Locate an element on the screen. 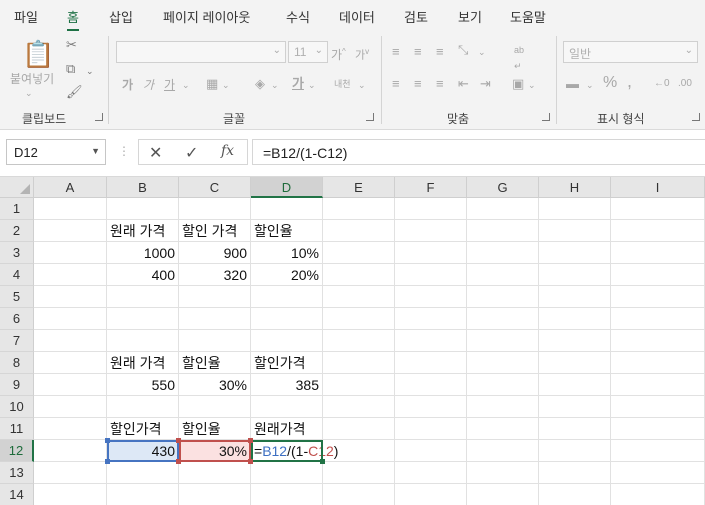 The image size is (705, 505). cell-g2 is located at coordinates (503, 231).